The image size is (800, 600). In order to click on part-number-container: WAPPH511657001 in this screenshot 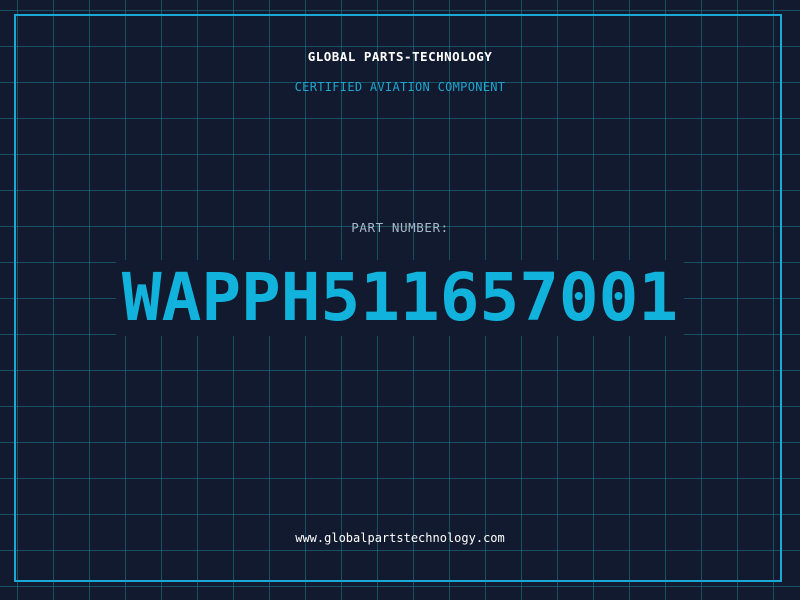, I will do `click(400, 298)`.